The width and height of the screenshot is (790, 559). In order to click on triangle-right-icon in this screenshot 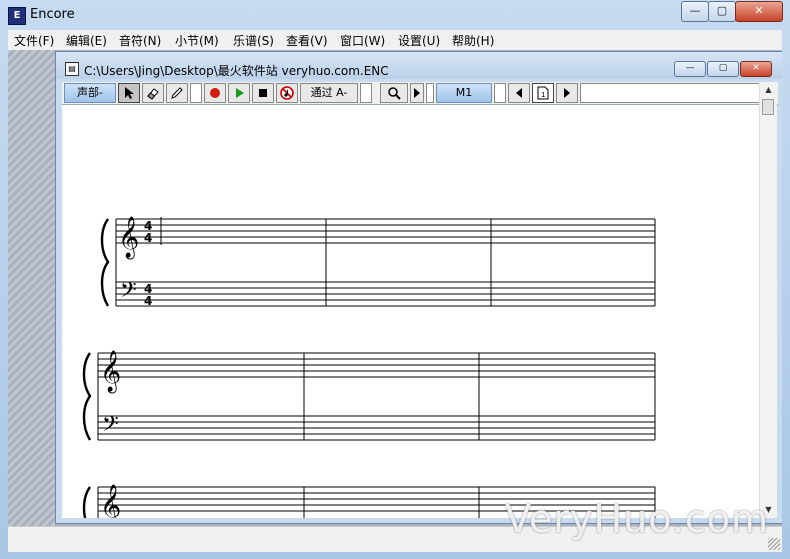, I will do `click(417, 93)`.